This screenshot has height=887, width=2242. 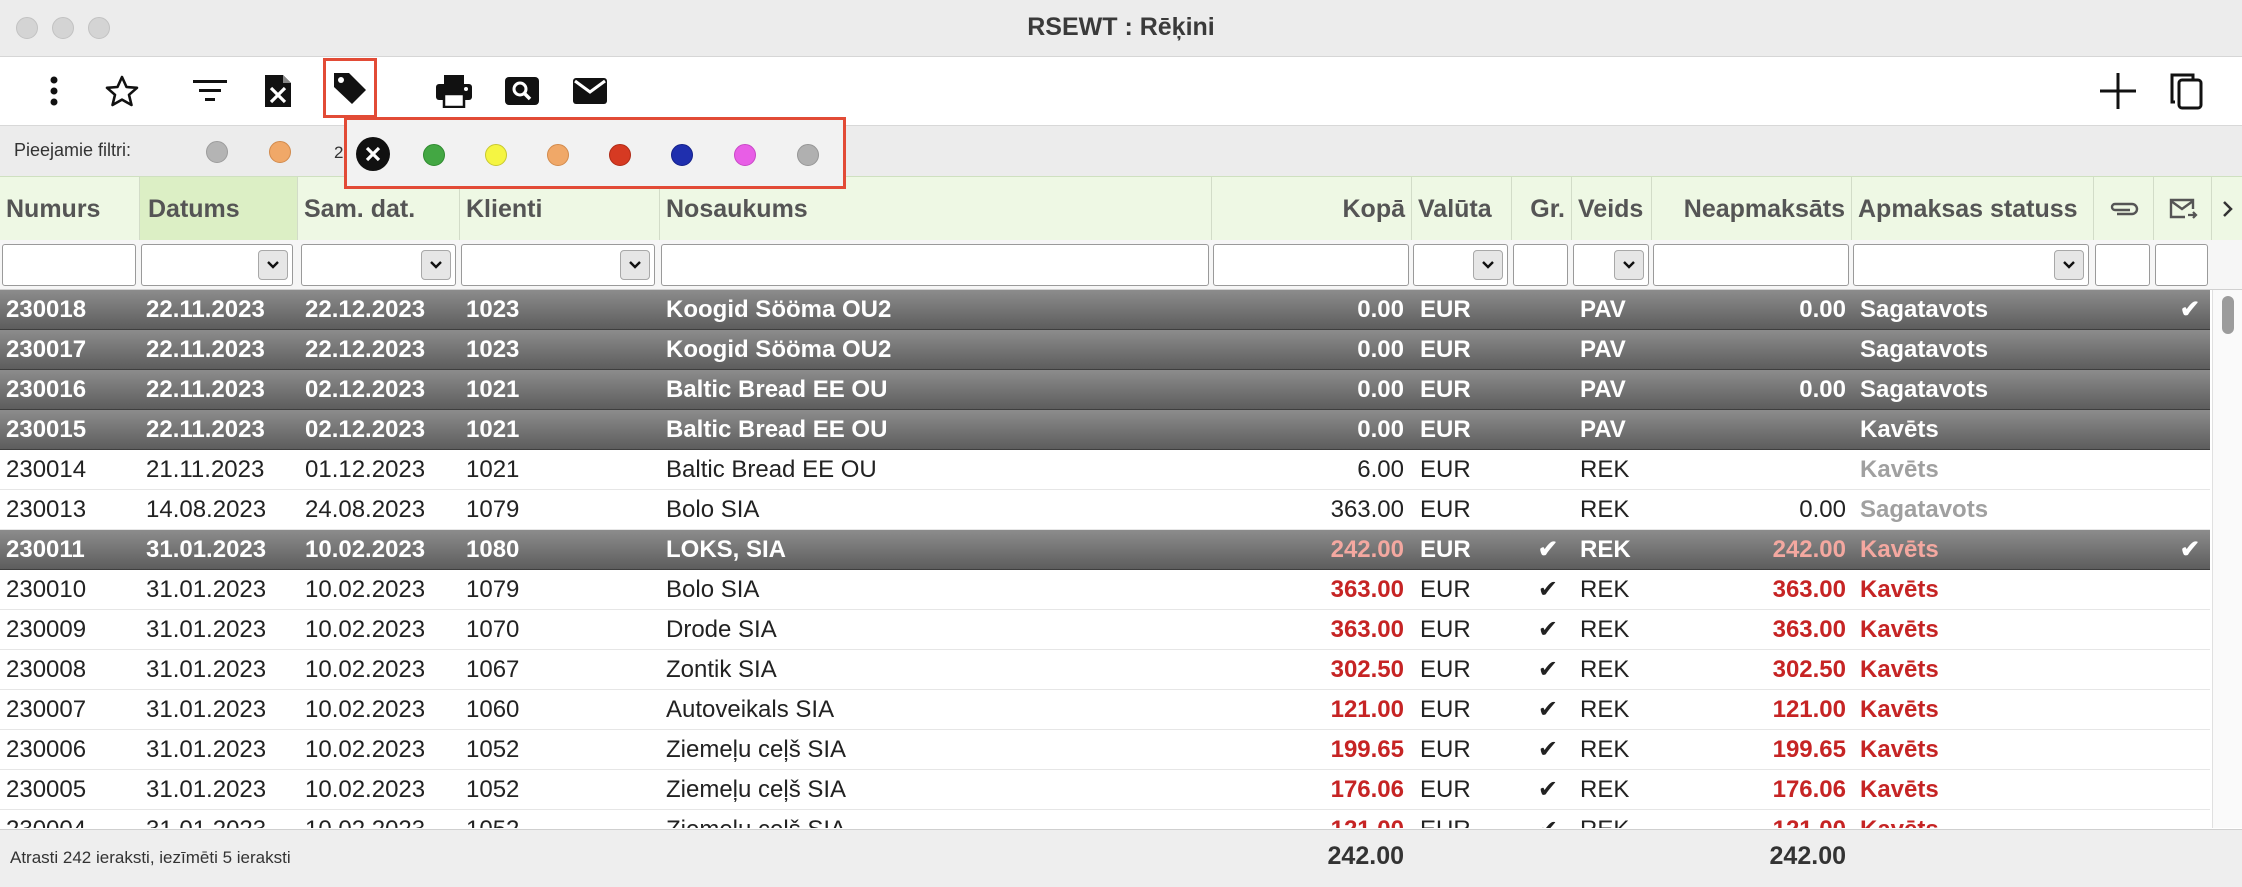 What do you see at coordinates (278, 91) in the screenshot?
I see `export-excel-button` at bounding box center [278, 91].